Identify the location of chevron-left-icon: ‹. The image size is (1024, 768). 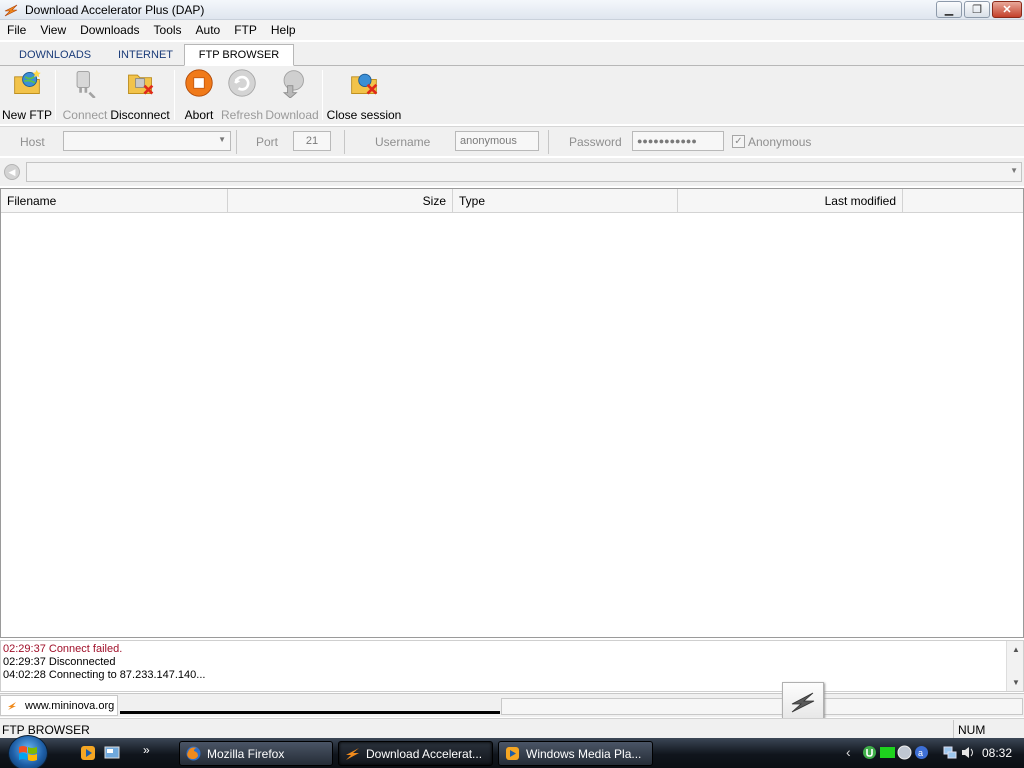
(848, 752).